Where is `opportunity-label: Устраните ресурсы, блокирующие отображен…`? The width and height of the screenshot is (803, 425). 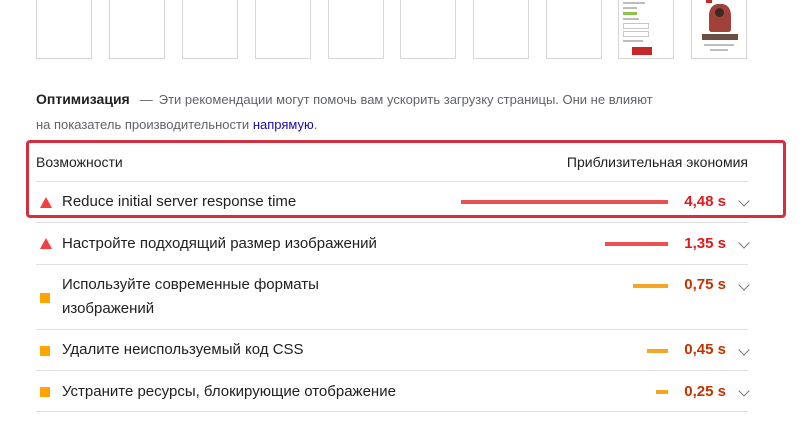 opportunity-label: Устраните ресурсы, блокирующие отображен… is located at coordinates (229, 391).